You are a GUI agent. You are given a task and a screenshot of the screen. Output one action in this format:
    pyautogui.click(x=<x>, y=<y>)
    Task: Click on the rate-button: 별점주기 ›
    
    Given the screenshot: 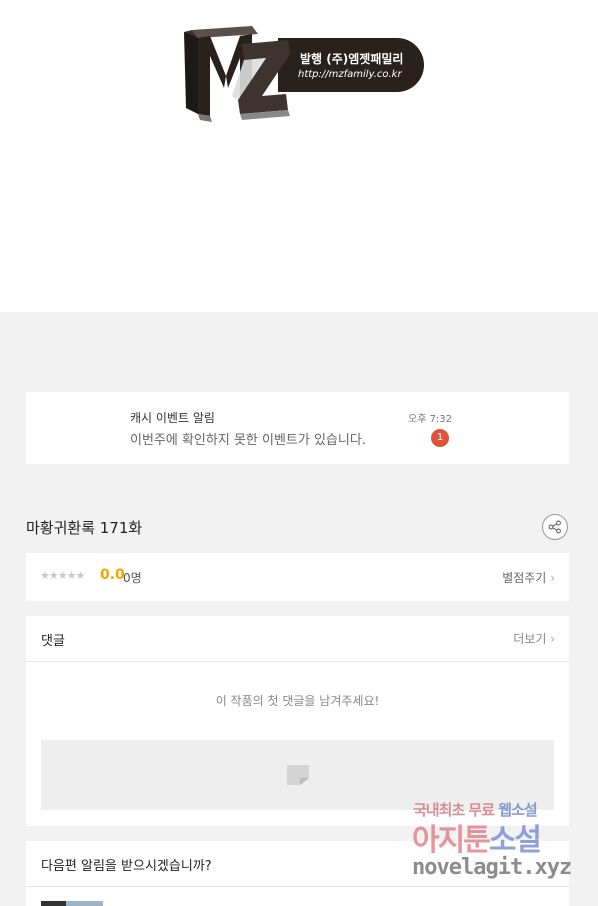 What is the action you would take?
    pyautogui.click(x=528, y=577)
    